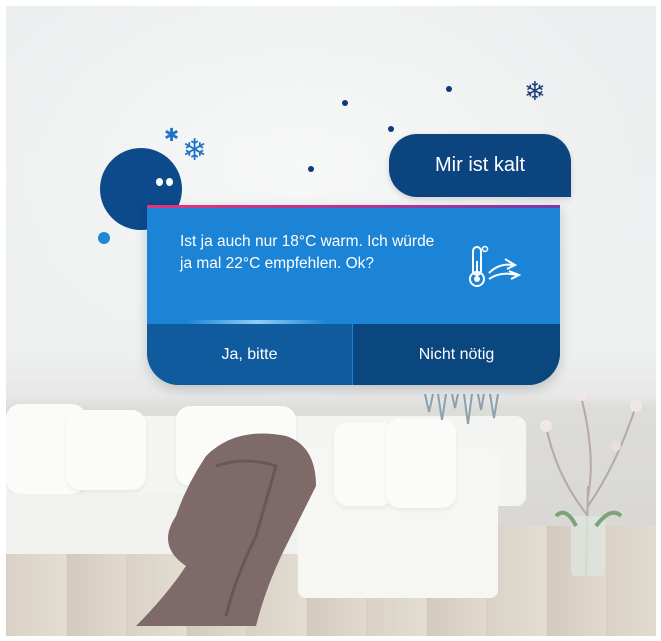 The height and width of the screenshot is (641, 661). I want to click on card-accent-line, so click(353, 206).